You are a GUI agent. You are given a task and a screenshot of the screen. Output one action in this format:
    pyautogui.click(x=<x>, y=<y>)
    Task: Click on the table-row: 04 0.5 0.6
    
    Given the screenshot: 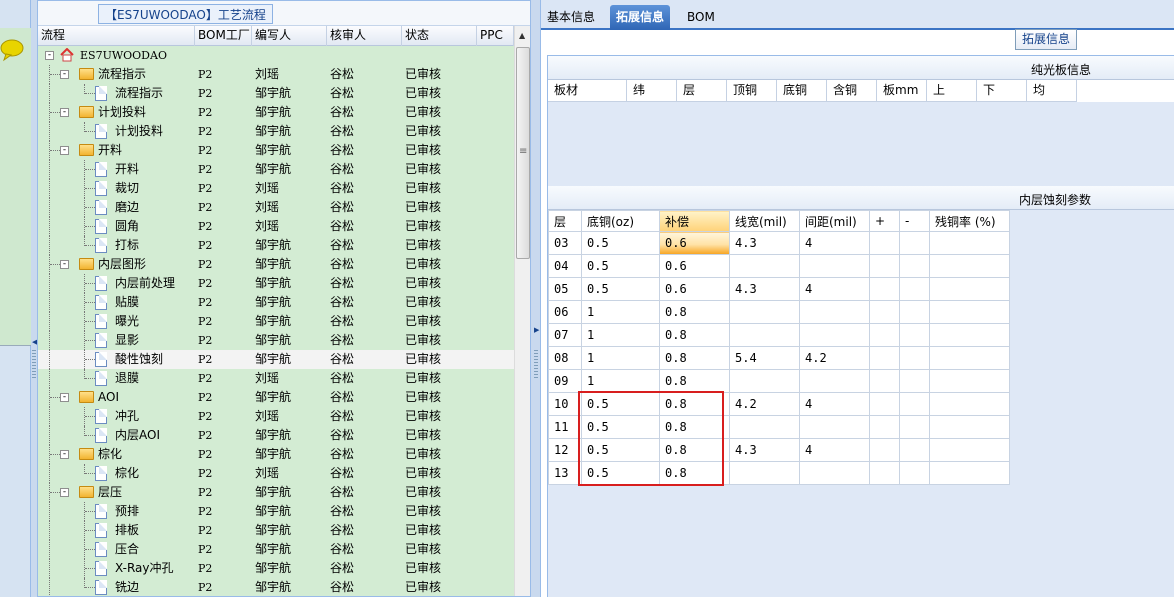 What is the action you would take?
    pyautogui.click(x=779, y=266)
    